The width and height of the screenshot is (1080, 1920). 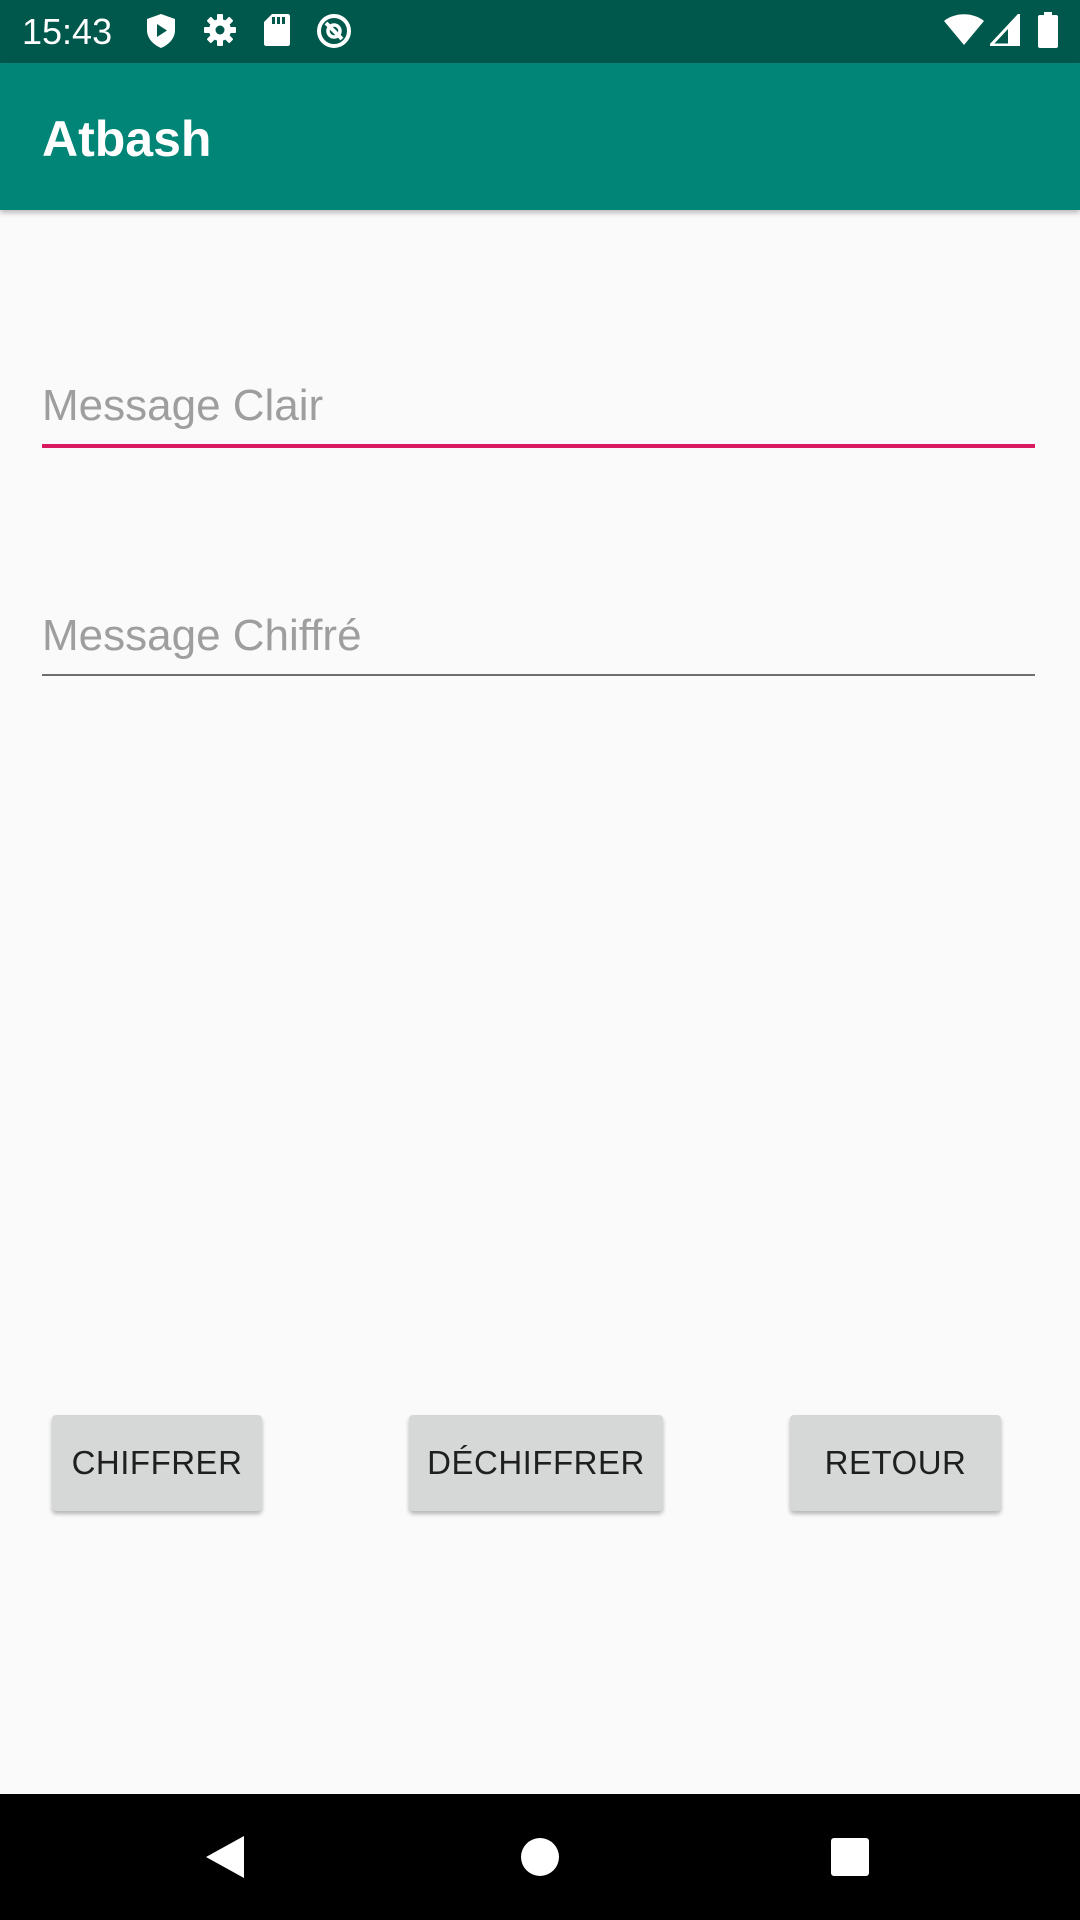 I want to click on clear-message-underline, so click(x=538, y=446).